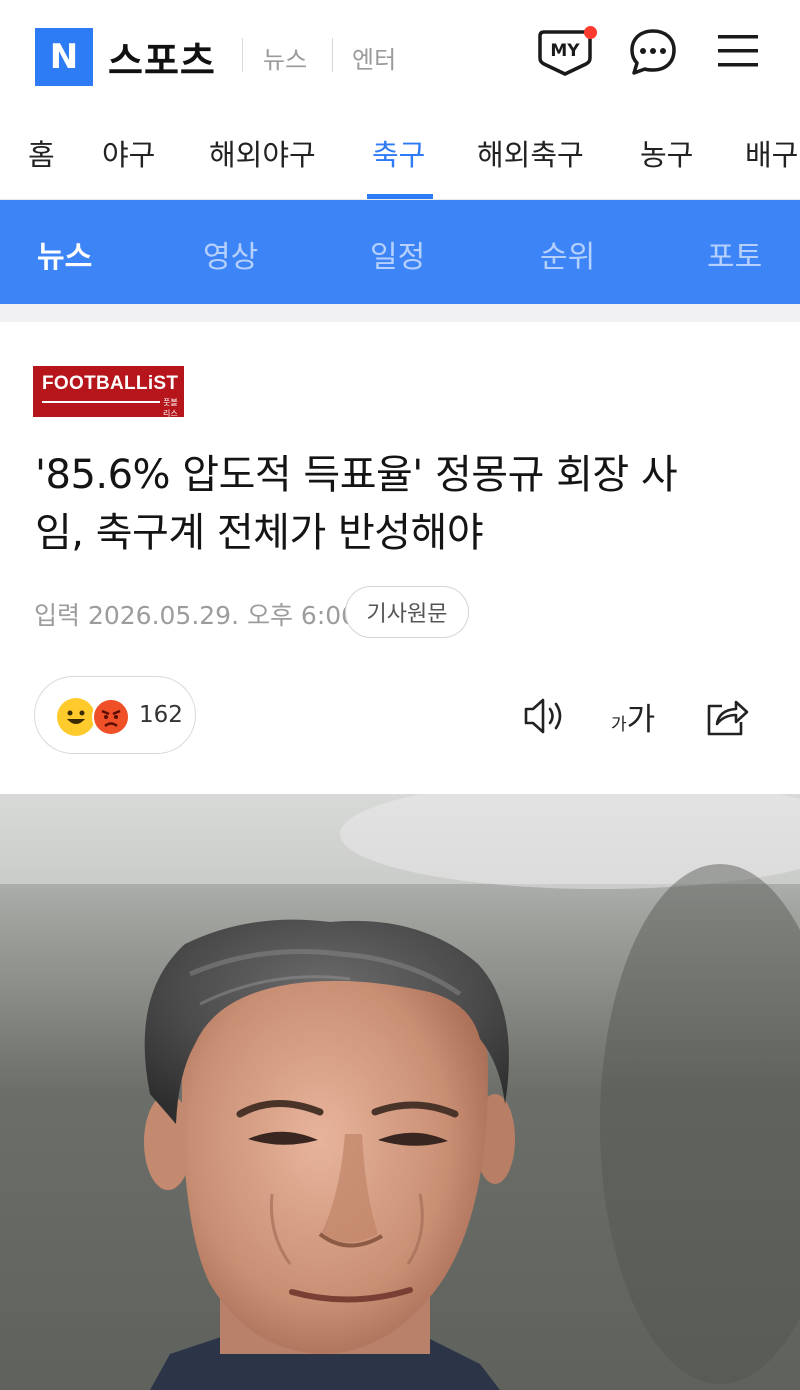 The height and width of the screenshot is (1390, 800). What do you see at coordinates (400, 55) in the screenshot?
I see `top-header: N 스포츠 뉴스 엔터 MY` at bounding box center [400, 55].